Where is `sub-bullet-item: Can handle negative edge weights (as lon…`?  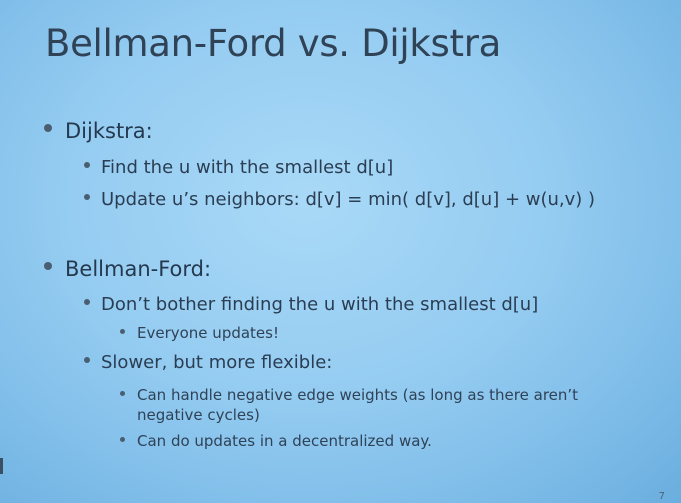
sub-bullet-item: Can handle negative edge weights (as lon… is located at coordinates (380, 405).